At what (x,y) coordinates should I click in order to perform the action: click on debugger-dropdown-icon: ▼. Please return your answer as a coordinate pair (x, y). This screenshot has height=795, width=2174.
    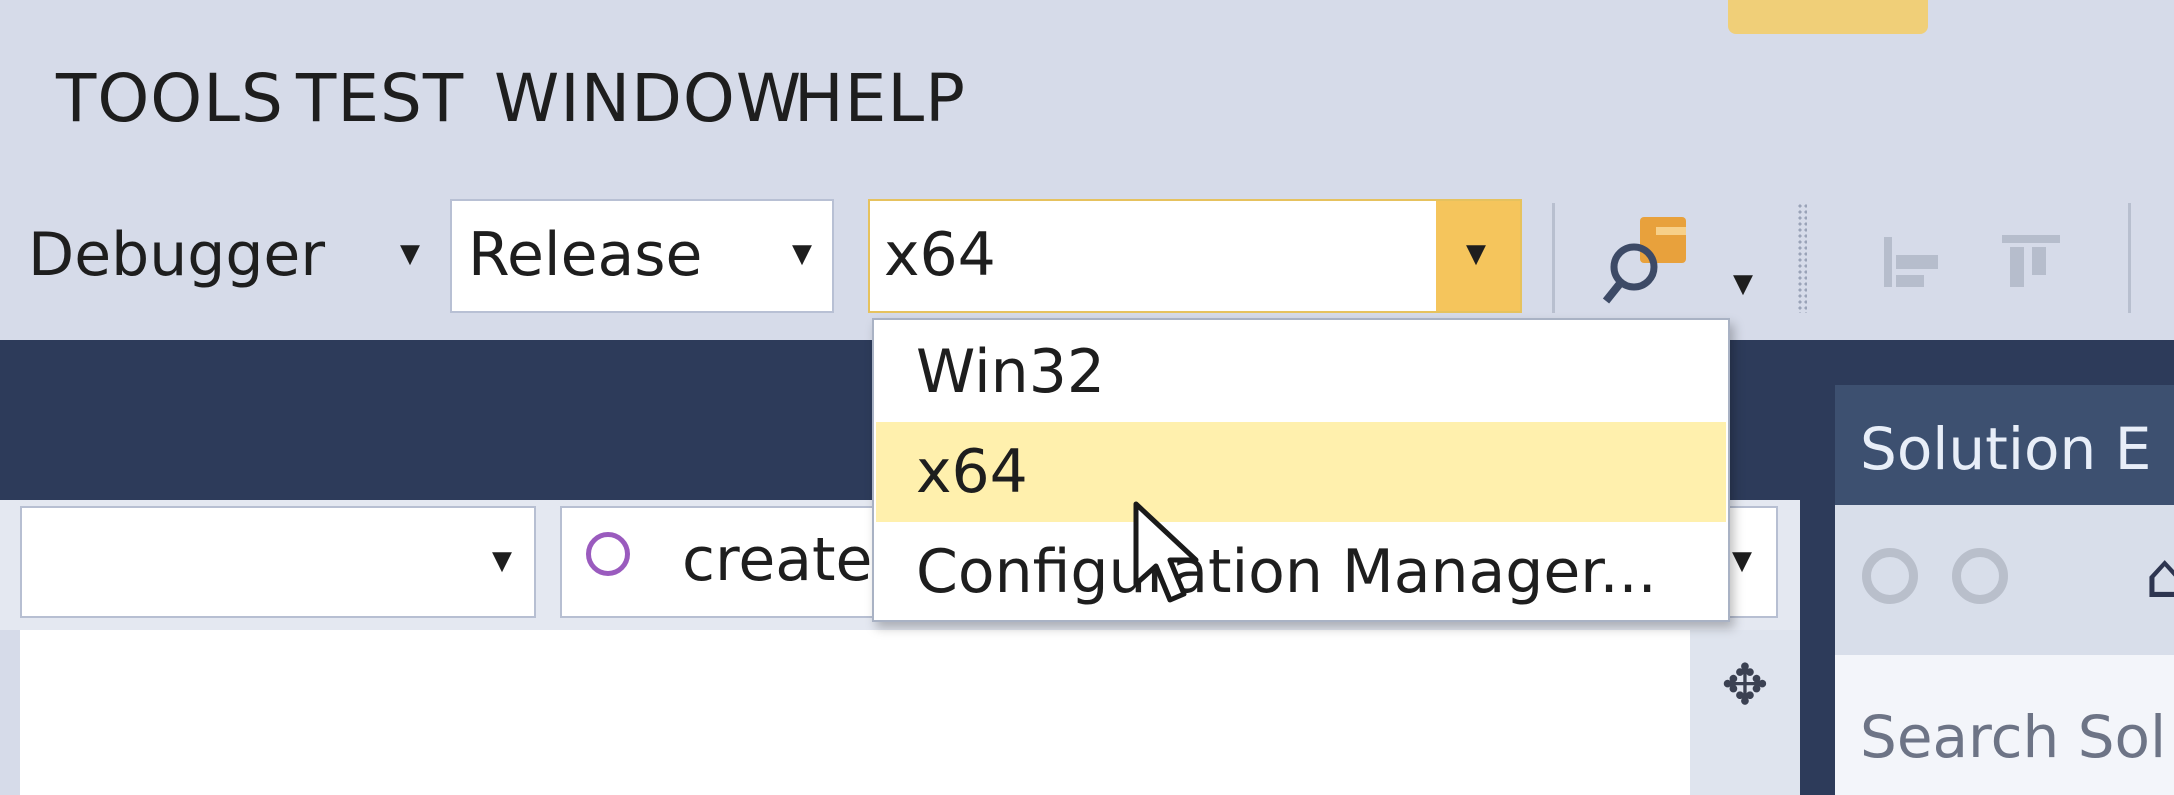
    Looking at the image, I should click on (410, 254).